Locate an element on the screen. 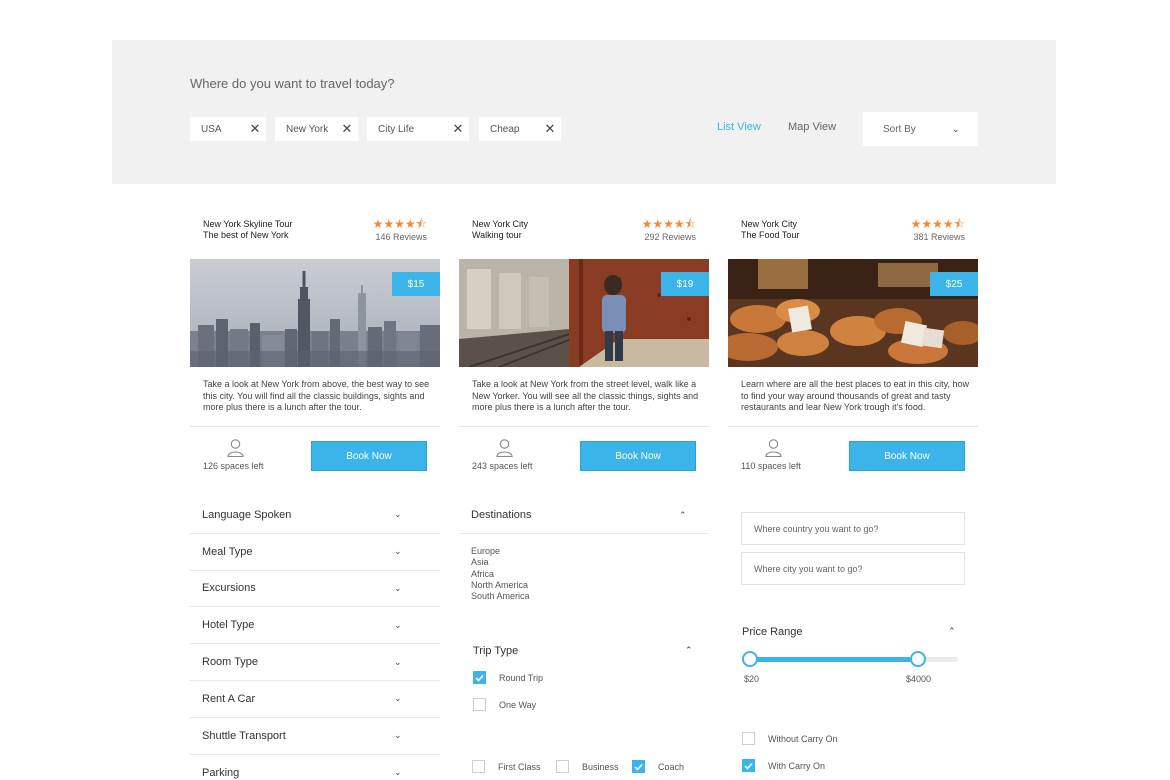 The image size is (1170, 780). review-count: 381 Reviews is located at coordinates (939, 237).